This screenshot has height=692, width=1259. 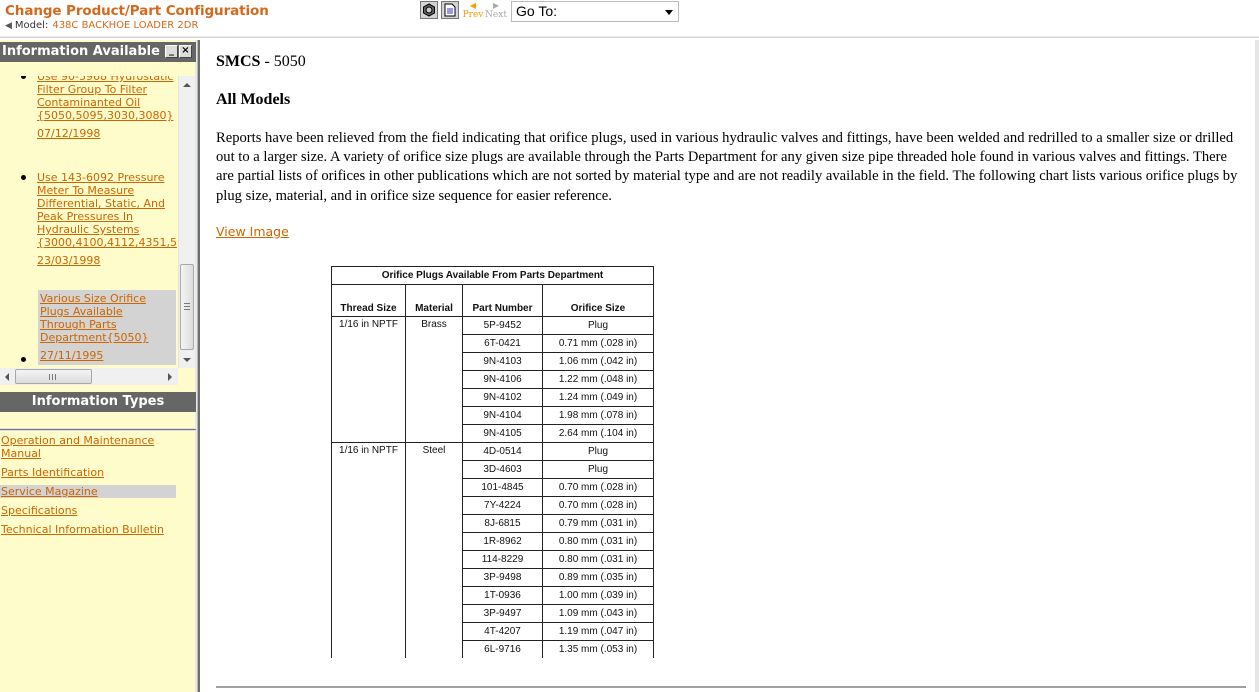 What do you see at coordinates (107, 203) in the screenshot?
I see `doc-title-line: Differential, Static, And` at bounding box center [107, 203].